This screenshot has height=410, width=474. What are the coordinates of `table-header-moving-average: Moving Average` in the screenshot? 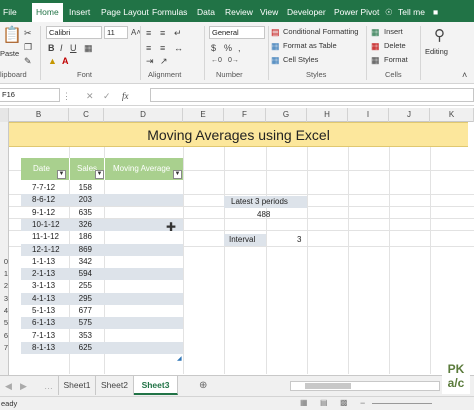 It's located at (143, 169).